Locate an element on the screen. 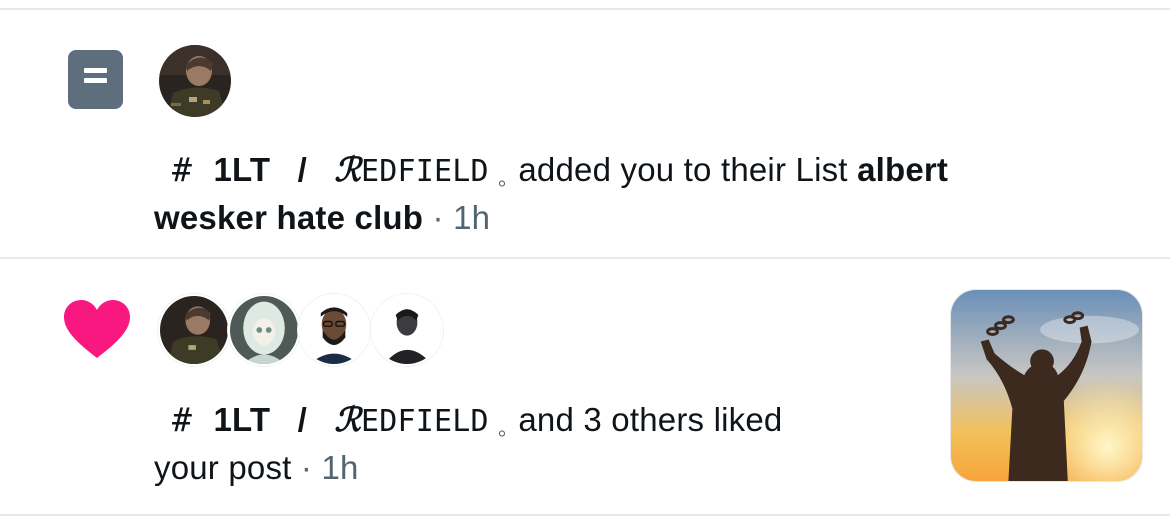 This screenshot has width=1170, height=521. like-message: and 3 others liked is located at coordinates (650, 419).